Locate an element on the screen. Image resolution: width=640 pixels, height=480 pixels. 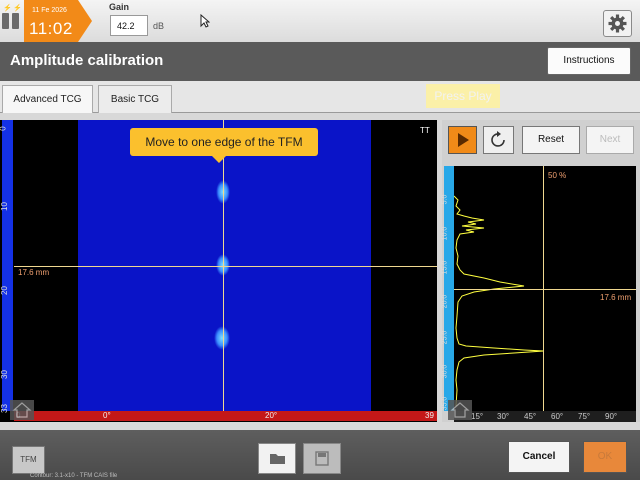
tfm-x-tick: 20° is located at coordinates (271, 415).